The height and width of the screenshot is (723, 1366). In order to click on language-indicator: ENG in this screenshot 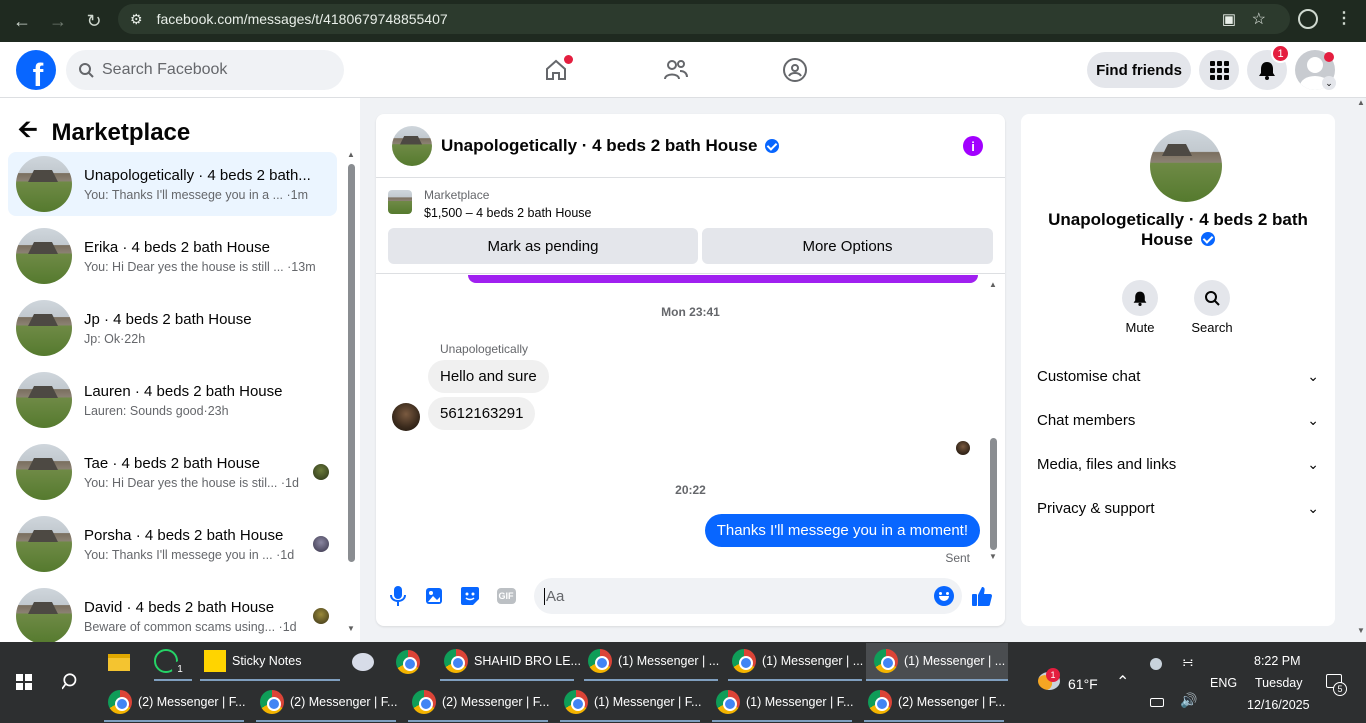, I will do `click(1223, 683)`.